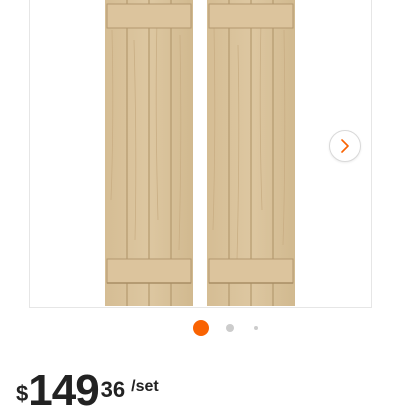 The height and width of the screenshot is (415, 400). I want to click on price-dollars: 149, so click(63, 390).